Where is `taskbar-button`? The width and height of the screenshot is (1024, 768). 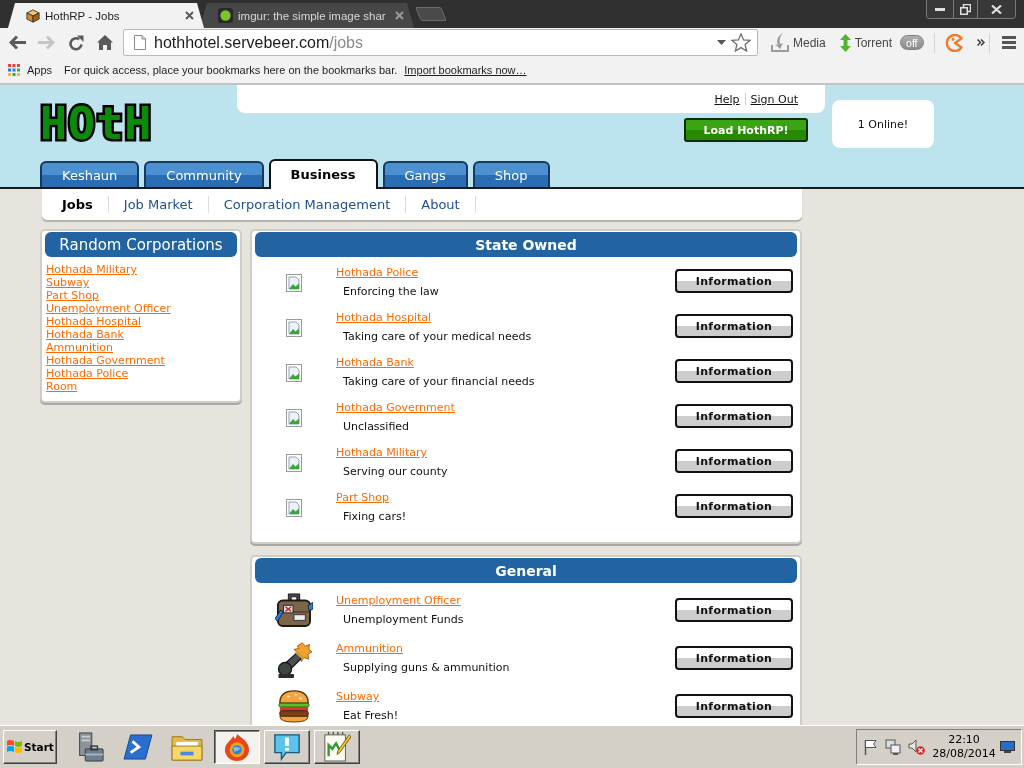
taskbar-button is located at coordinates (237, 747).